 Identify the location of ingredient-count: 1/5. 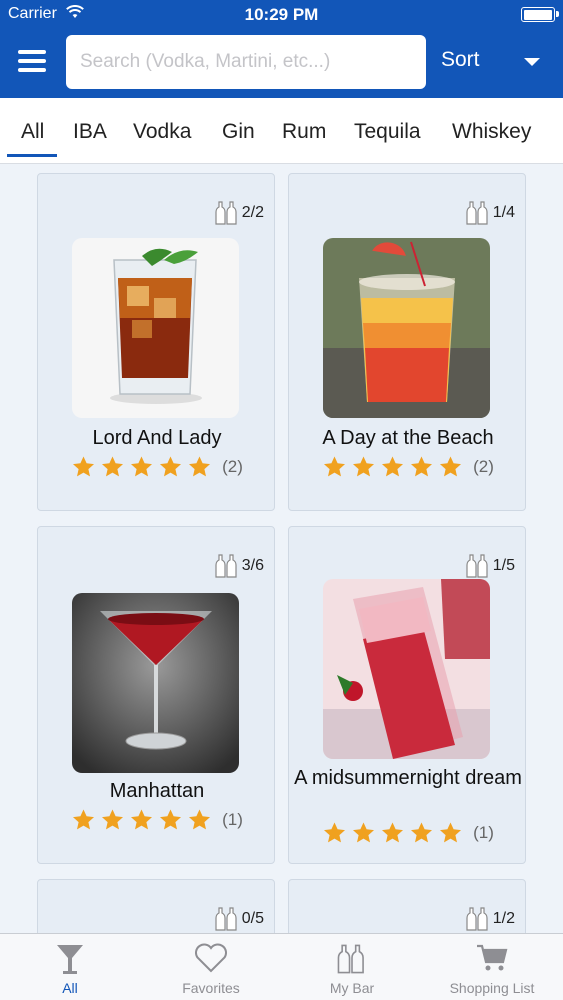
(490, 566).